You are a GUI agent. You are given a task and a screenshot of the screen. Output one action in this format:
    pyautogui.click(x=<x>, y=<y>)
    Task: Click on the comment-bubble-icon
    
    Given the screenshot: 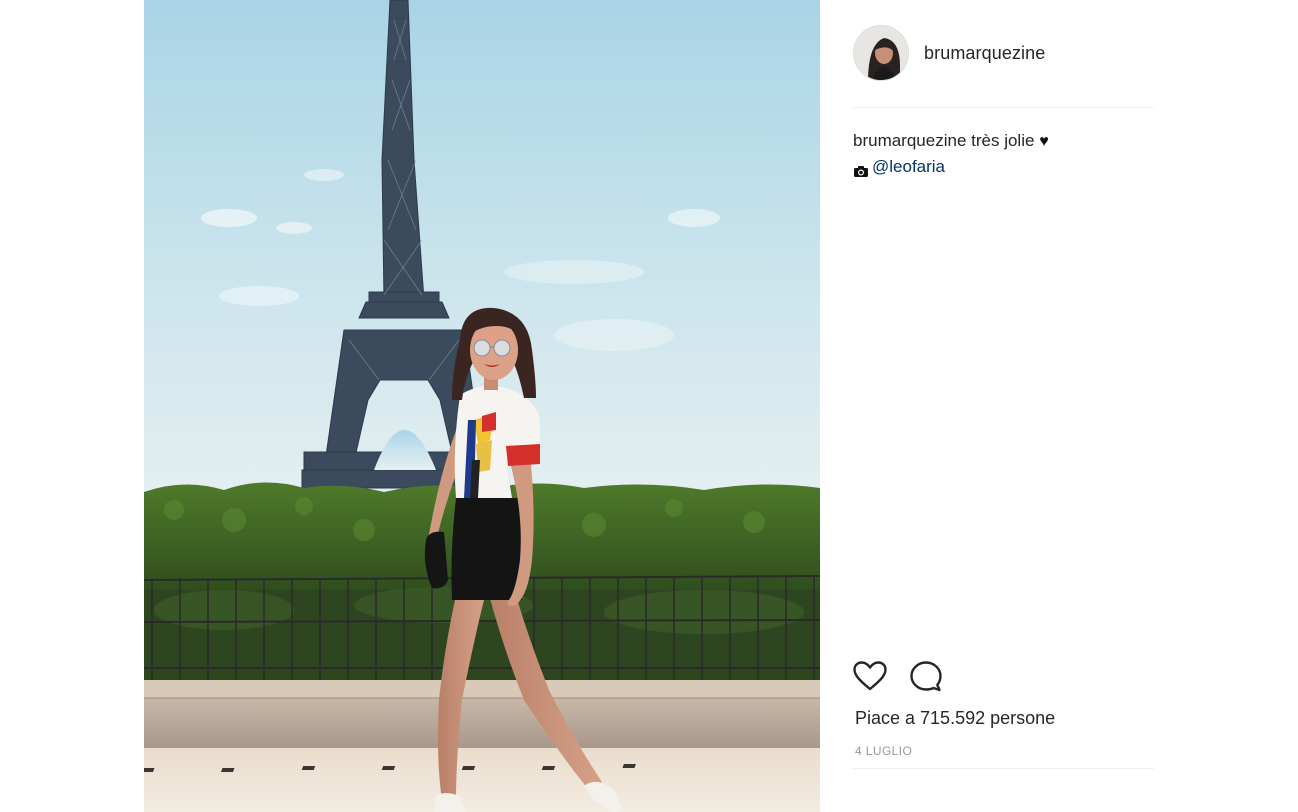 What is the action you would take?
    pyautogui.click(x=926, y=678)
    